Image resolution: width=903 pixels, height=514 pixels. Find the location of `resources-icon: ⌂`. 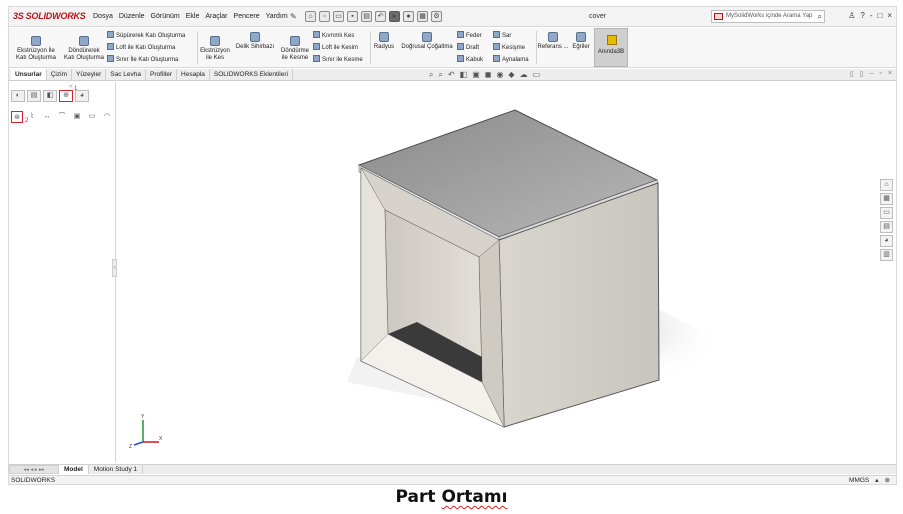

resources-icon: ⌂ is located at coordinates (886, 185).